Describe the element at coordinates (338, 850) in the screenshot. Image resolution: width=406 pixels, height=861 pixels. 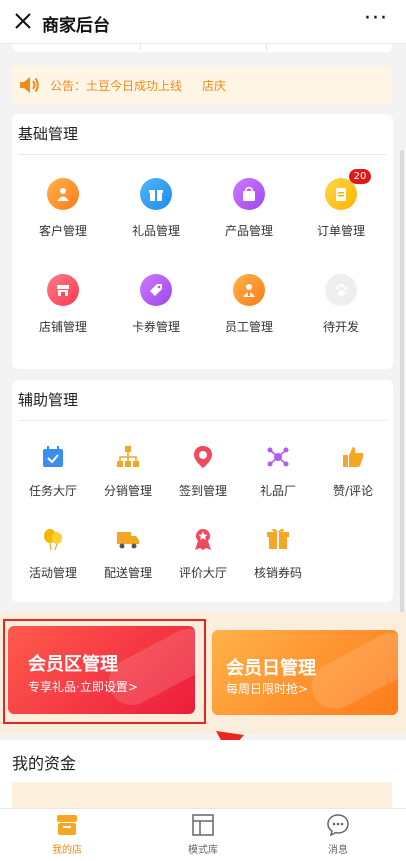
I see `tab-label: 消息` at that location.